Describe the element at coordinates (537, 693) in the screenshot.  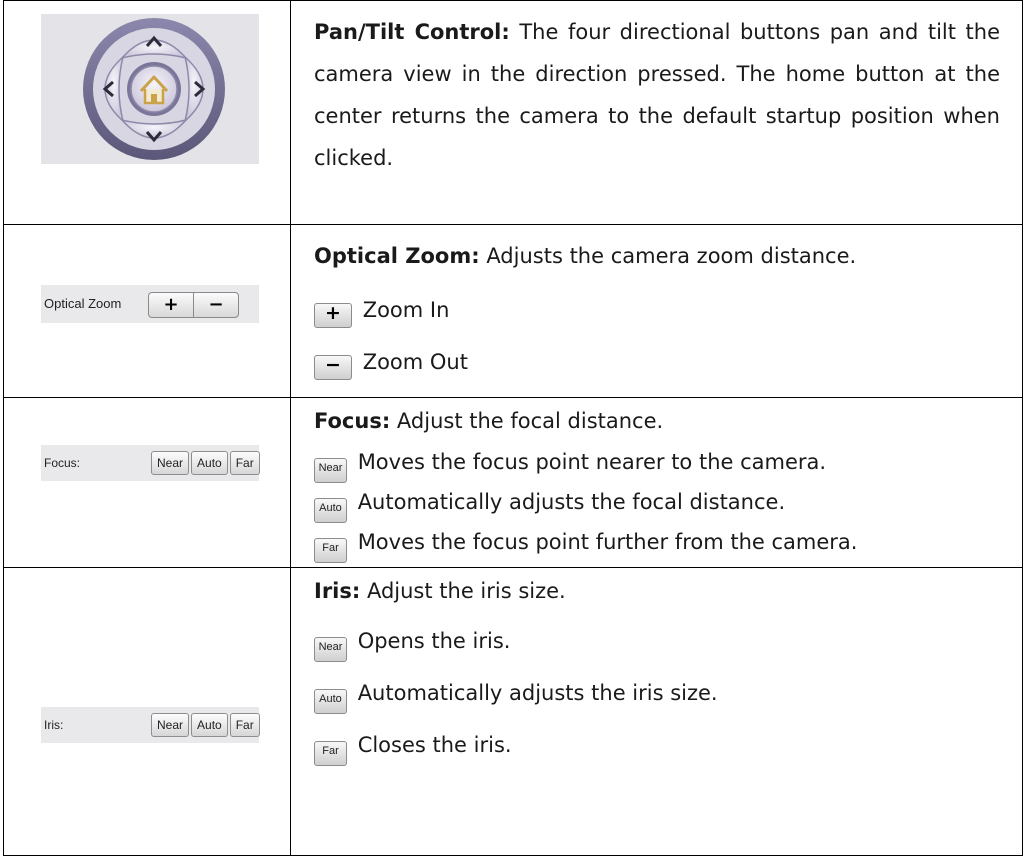
I see `iris-auto-text: Automatically adjusts the iris size.` at that location.